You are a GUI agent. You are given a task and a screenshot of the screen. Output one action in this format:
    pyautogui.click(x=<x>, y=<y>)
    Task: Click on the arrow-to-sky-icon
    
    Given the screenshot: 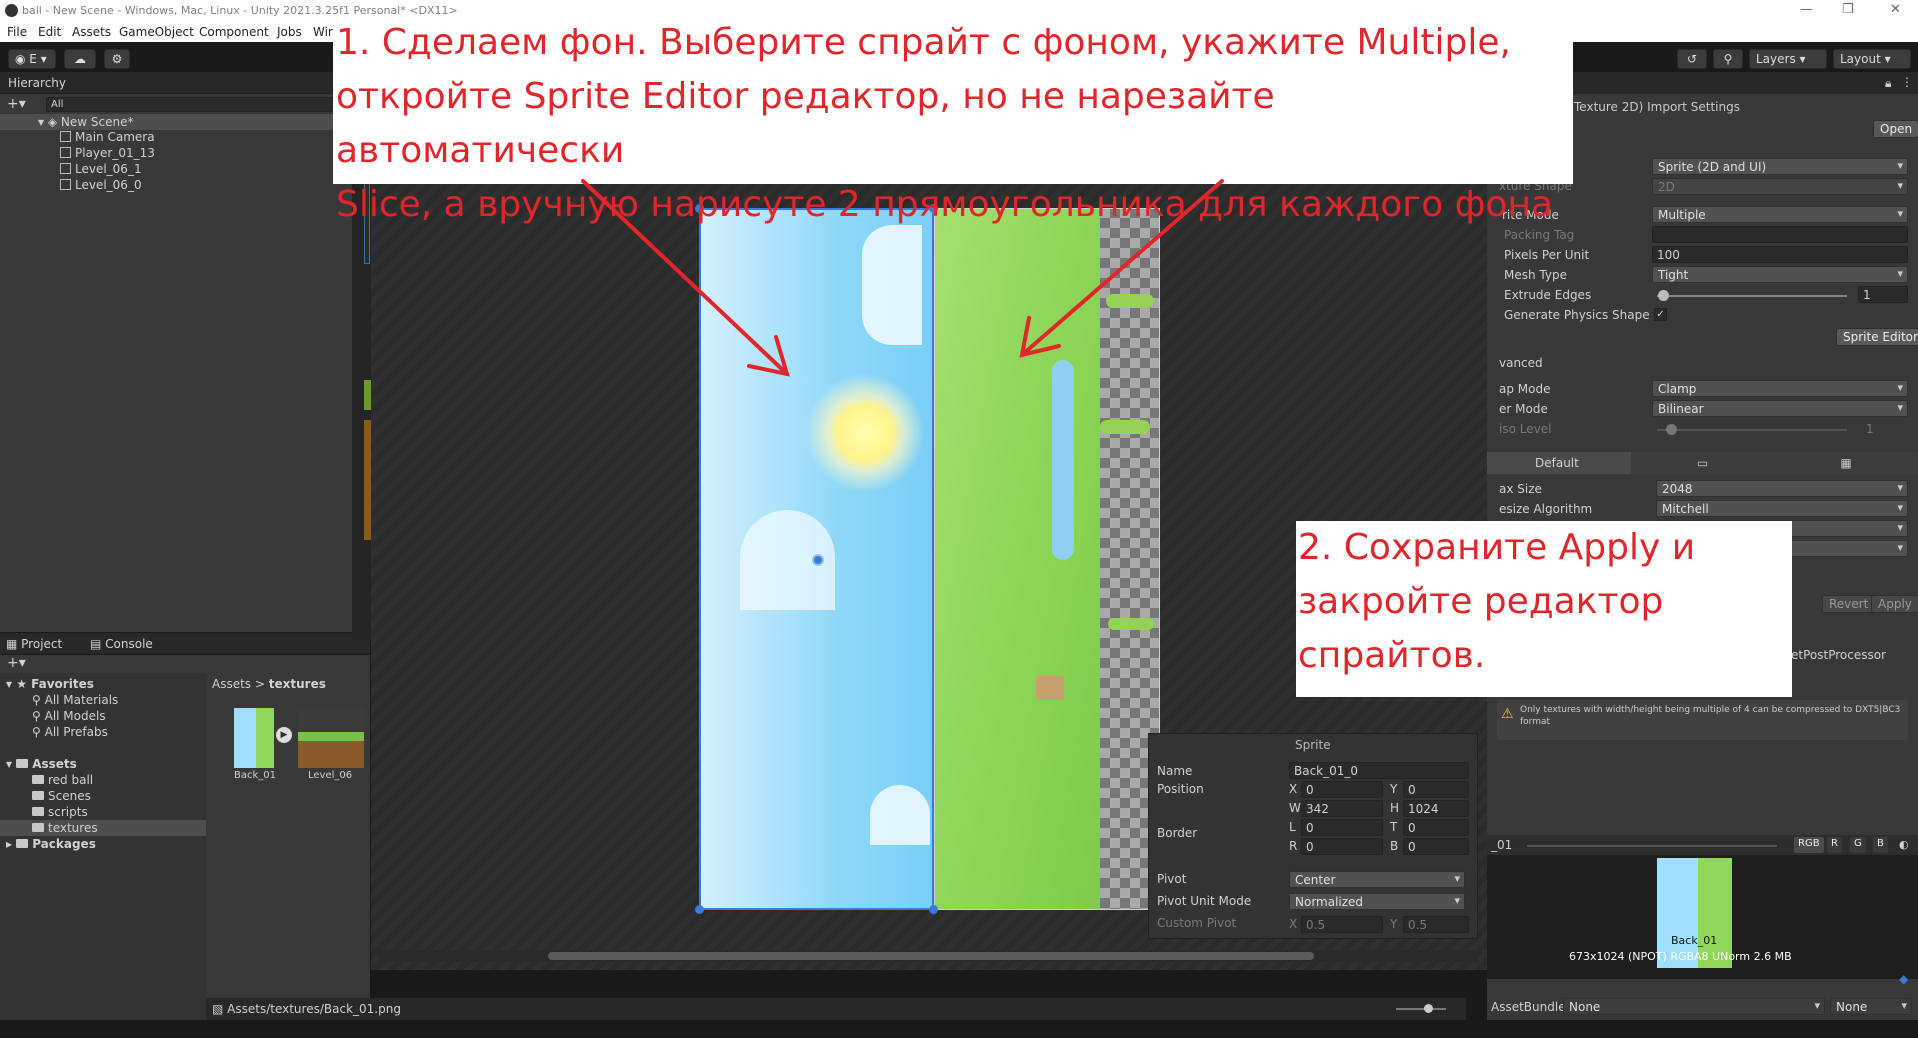 What is the action you would take?
    pyautogui.click(x=685, y=277)
    